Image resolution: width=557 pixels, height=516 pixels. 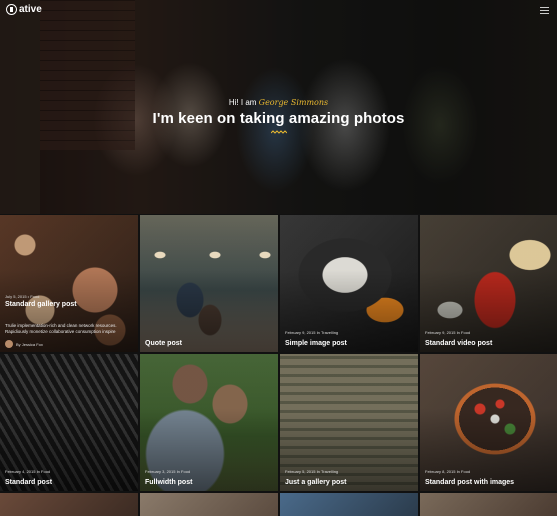 What do you see at coordinates (315, 482) in the screenshot?
I see `post-title: Just a gallery post` at bounding box center [315, 482].